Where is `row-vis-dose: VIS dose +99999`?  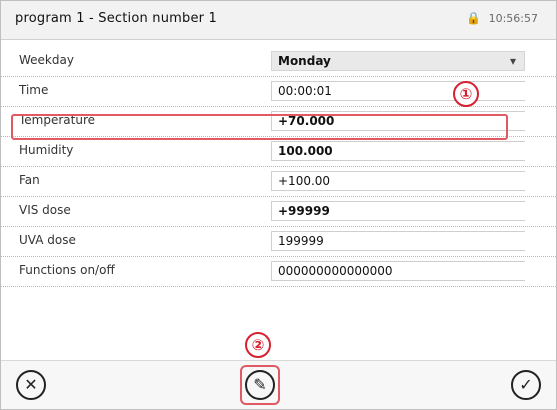 row-vis-dose: VIS dose +99999 is located at coordinates (278, 212).